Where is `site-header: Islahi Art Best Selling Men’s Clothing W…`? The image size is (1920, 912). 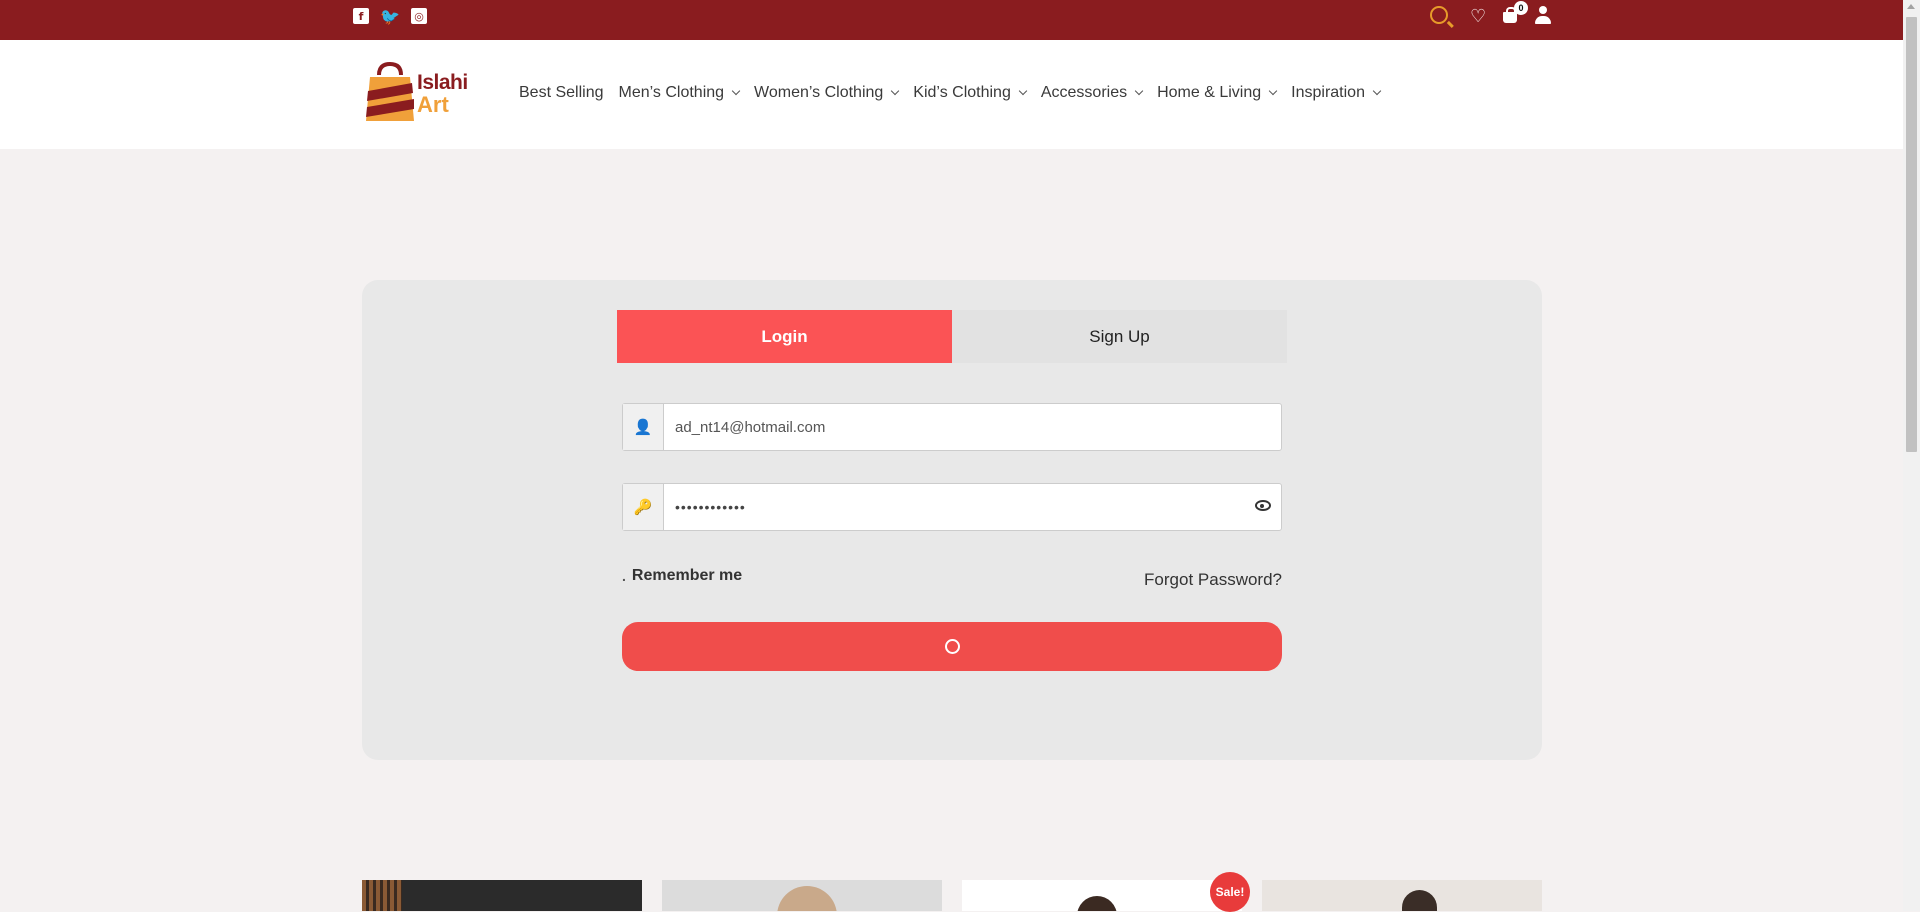
site-header: Islahi Art Best Selling Men’s Clothing W… is located at coordinates (951, 94).